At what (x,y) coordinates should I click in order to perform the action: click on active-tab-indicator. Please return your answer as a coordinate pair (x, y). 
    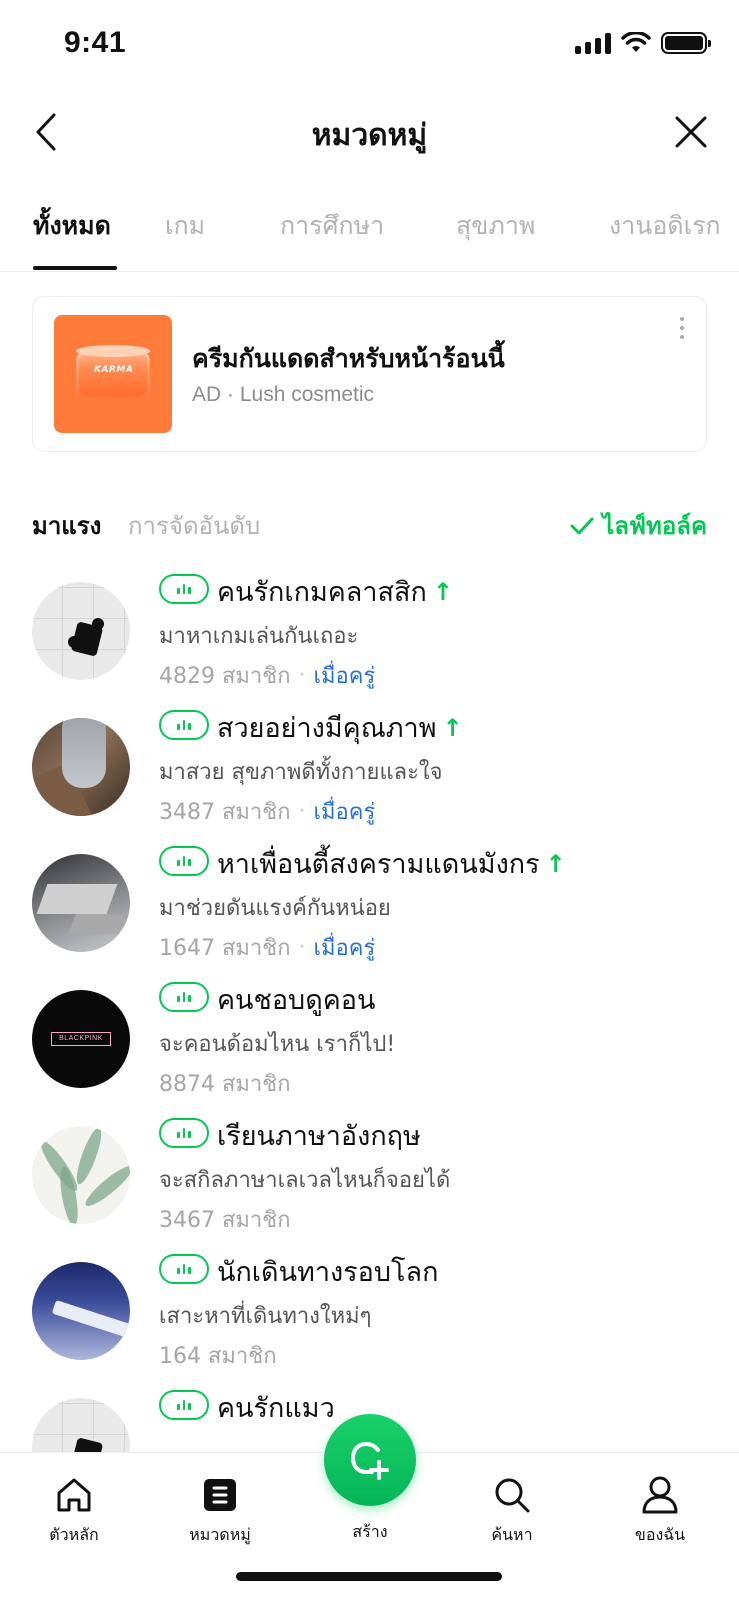
    Looking at the image, I should click on (75, 268).